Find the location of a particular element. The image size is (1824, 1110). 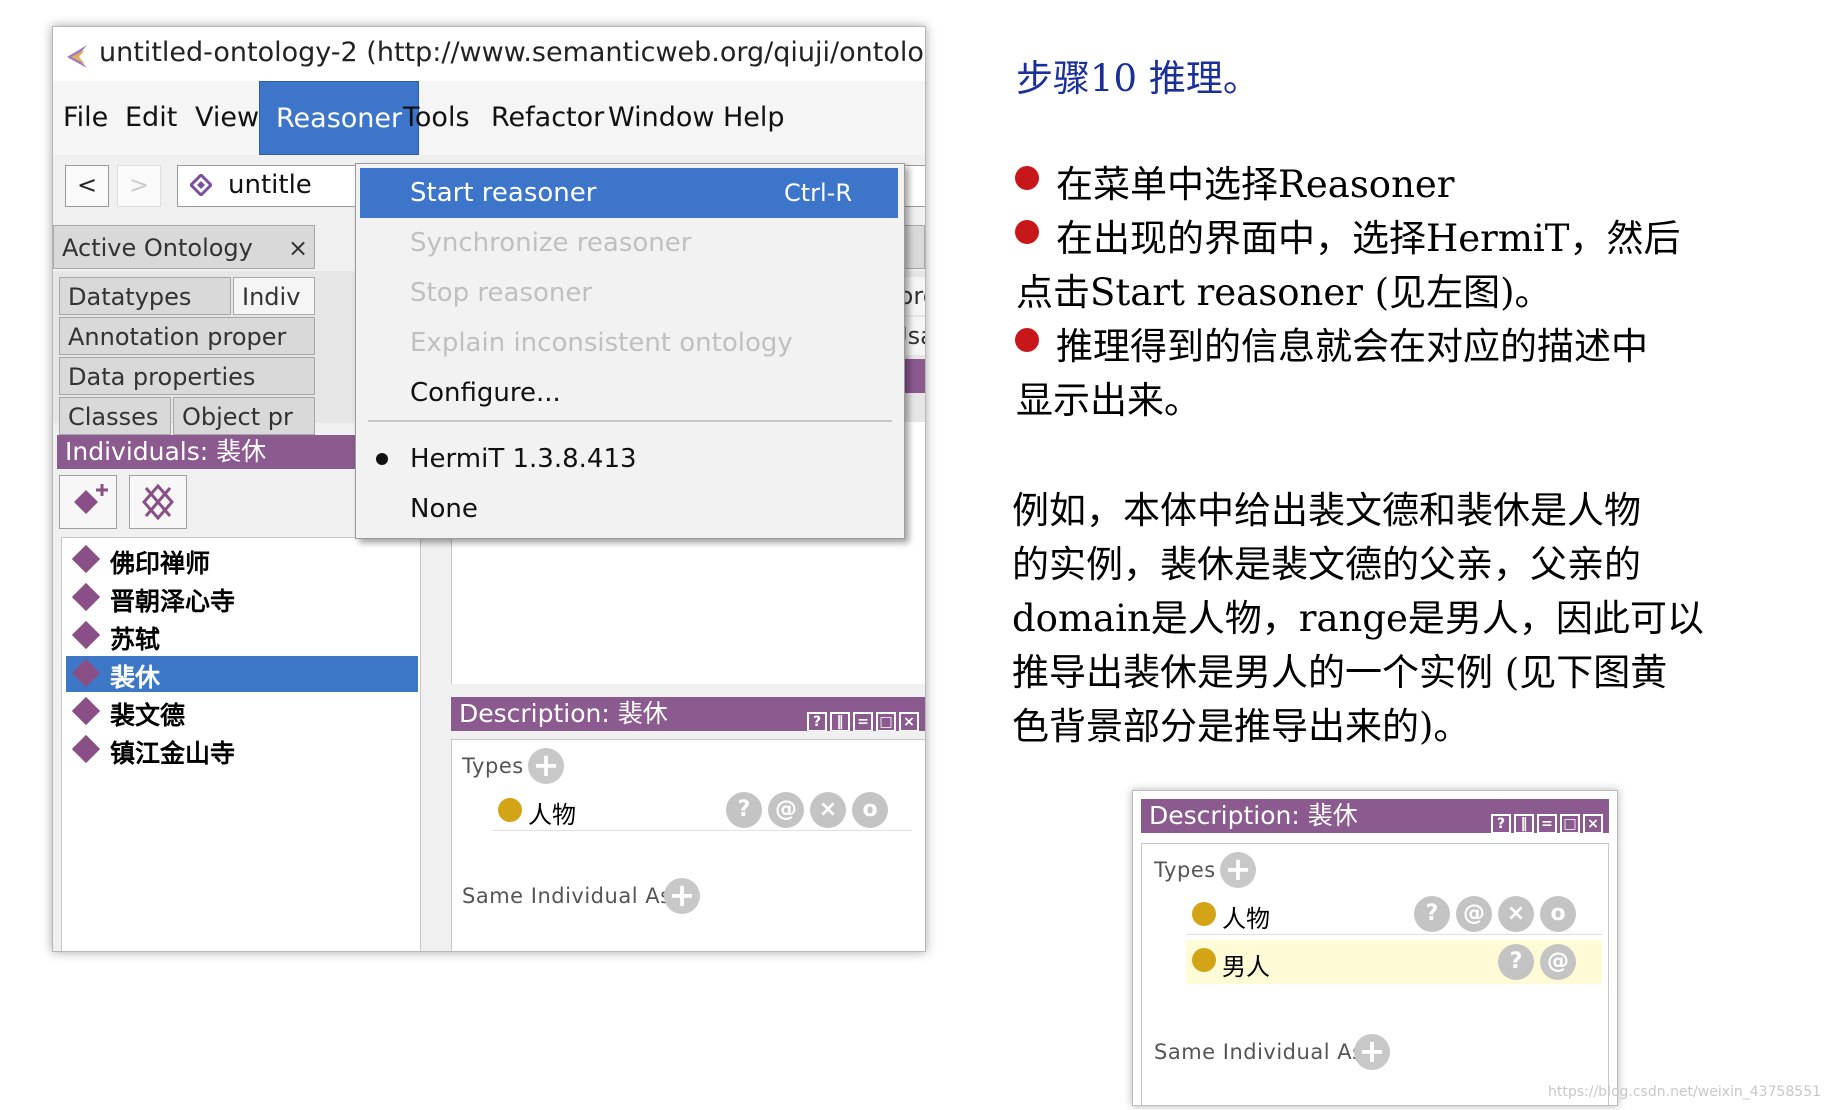

menu-reasoner: Reasoner is located at coordinates (339, 118).